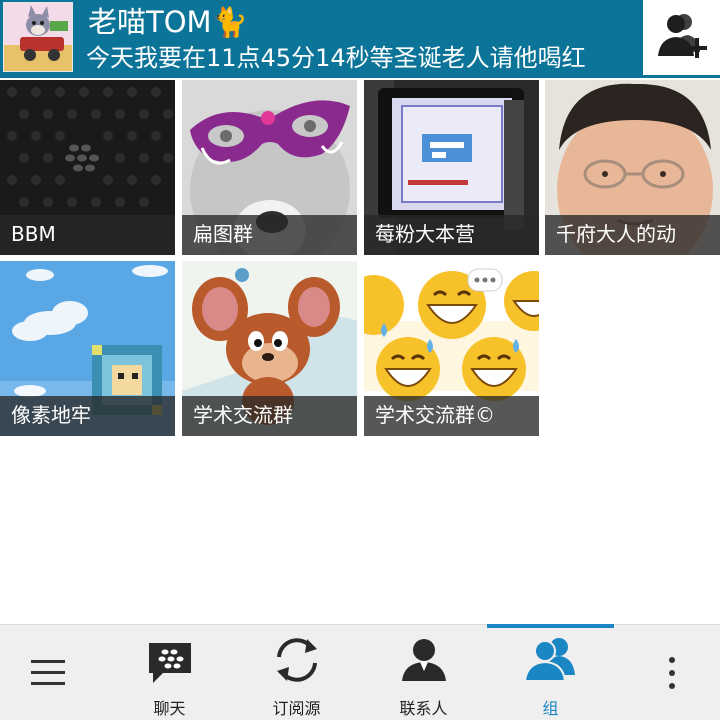 This screenshot has height=720, width=720. I want to click on group-name: 学术交流群©, so click(435, 415).